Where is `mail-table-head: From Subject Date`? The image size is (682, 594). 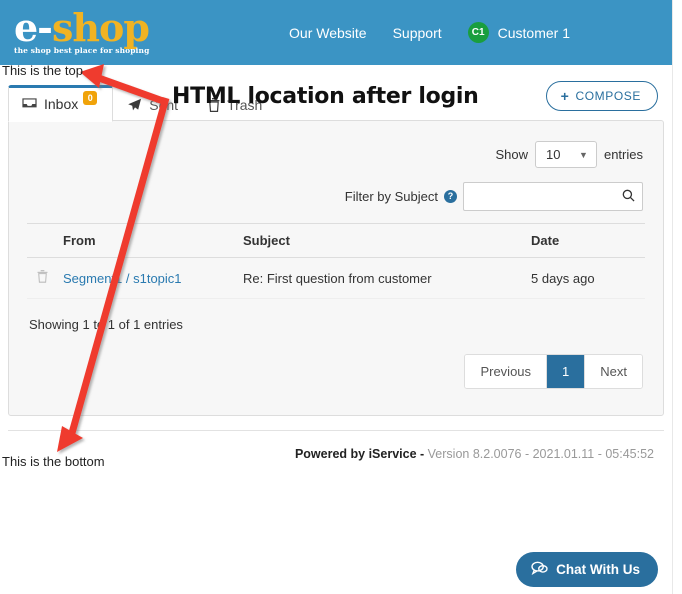
mail-table-head: From Subject Date is located at coordinates (336, 240).